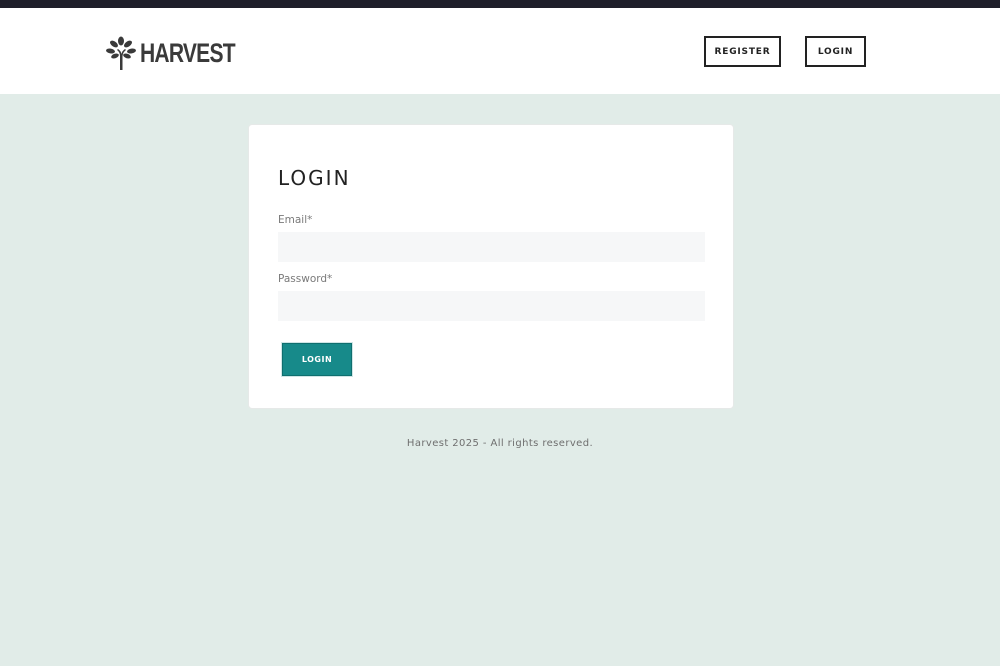  I want to click on email-label: Email*, so click(295, 220).